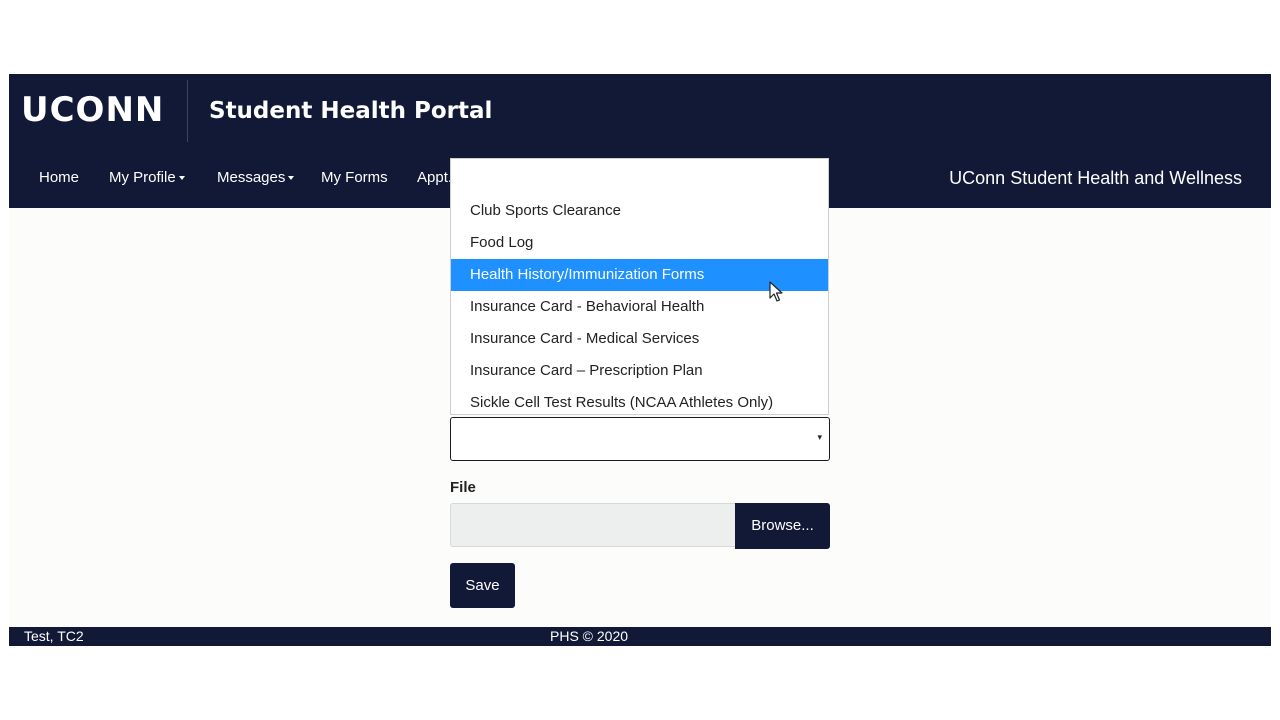  I want to click on dropdown-option: Food Log, so click(639, 243).